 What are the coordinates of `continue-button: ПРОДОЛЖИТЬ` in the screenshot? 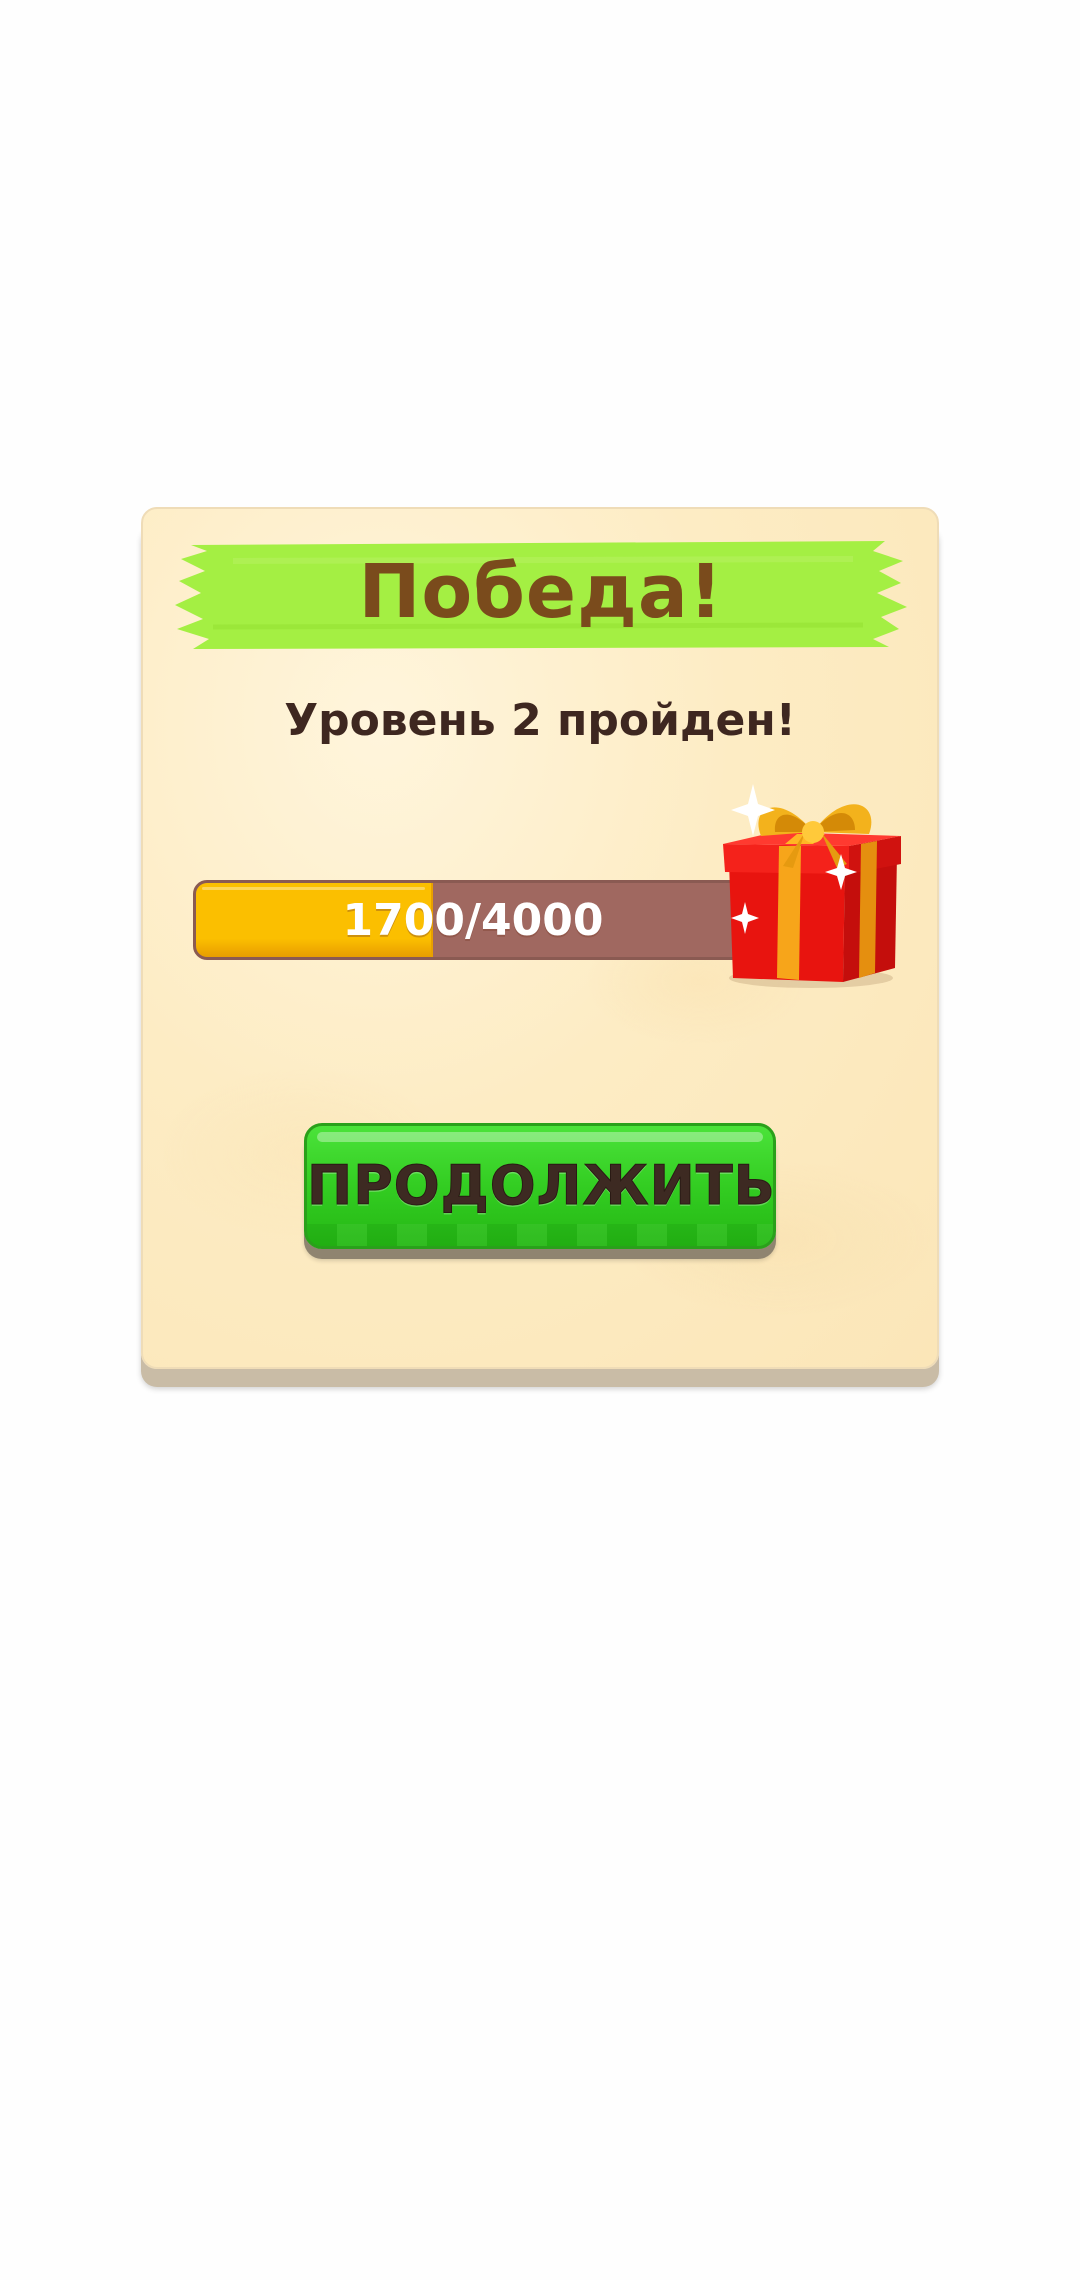 It's located at (540, 1186).